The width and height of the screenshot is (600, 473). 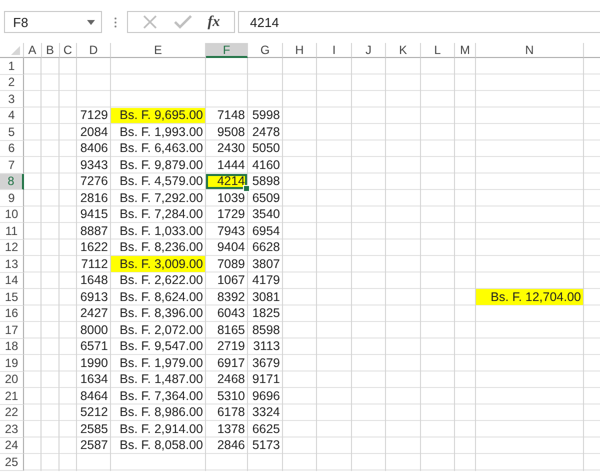 I want to click on row-header: 19, so click(x=12, y=363).